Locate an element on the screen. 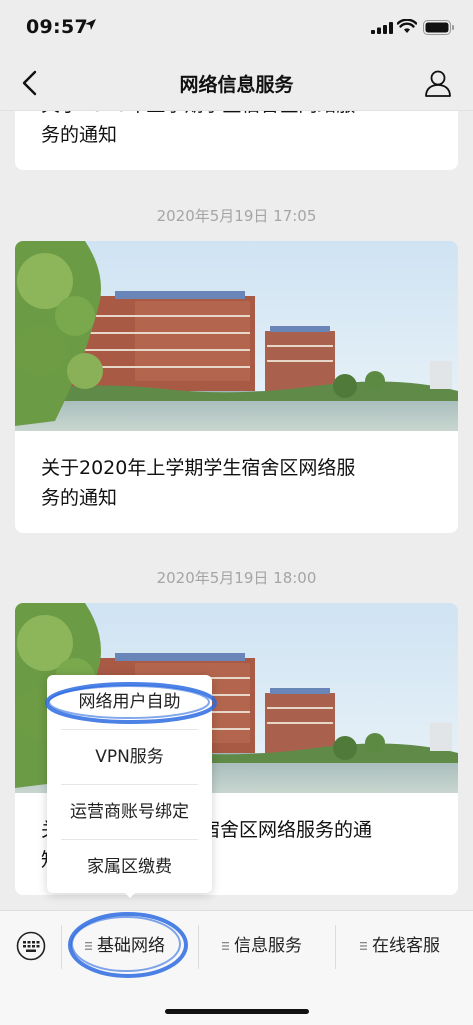 Image resolution: width=473 pixels, height=1025 pixels. page-title: 网络信息服务 is located at coordinates (236, 85).